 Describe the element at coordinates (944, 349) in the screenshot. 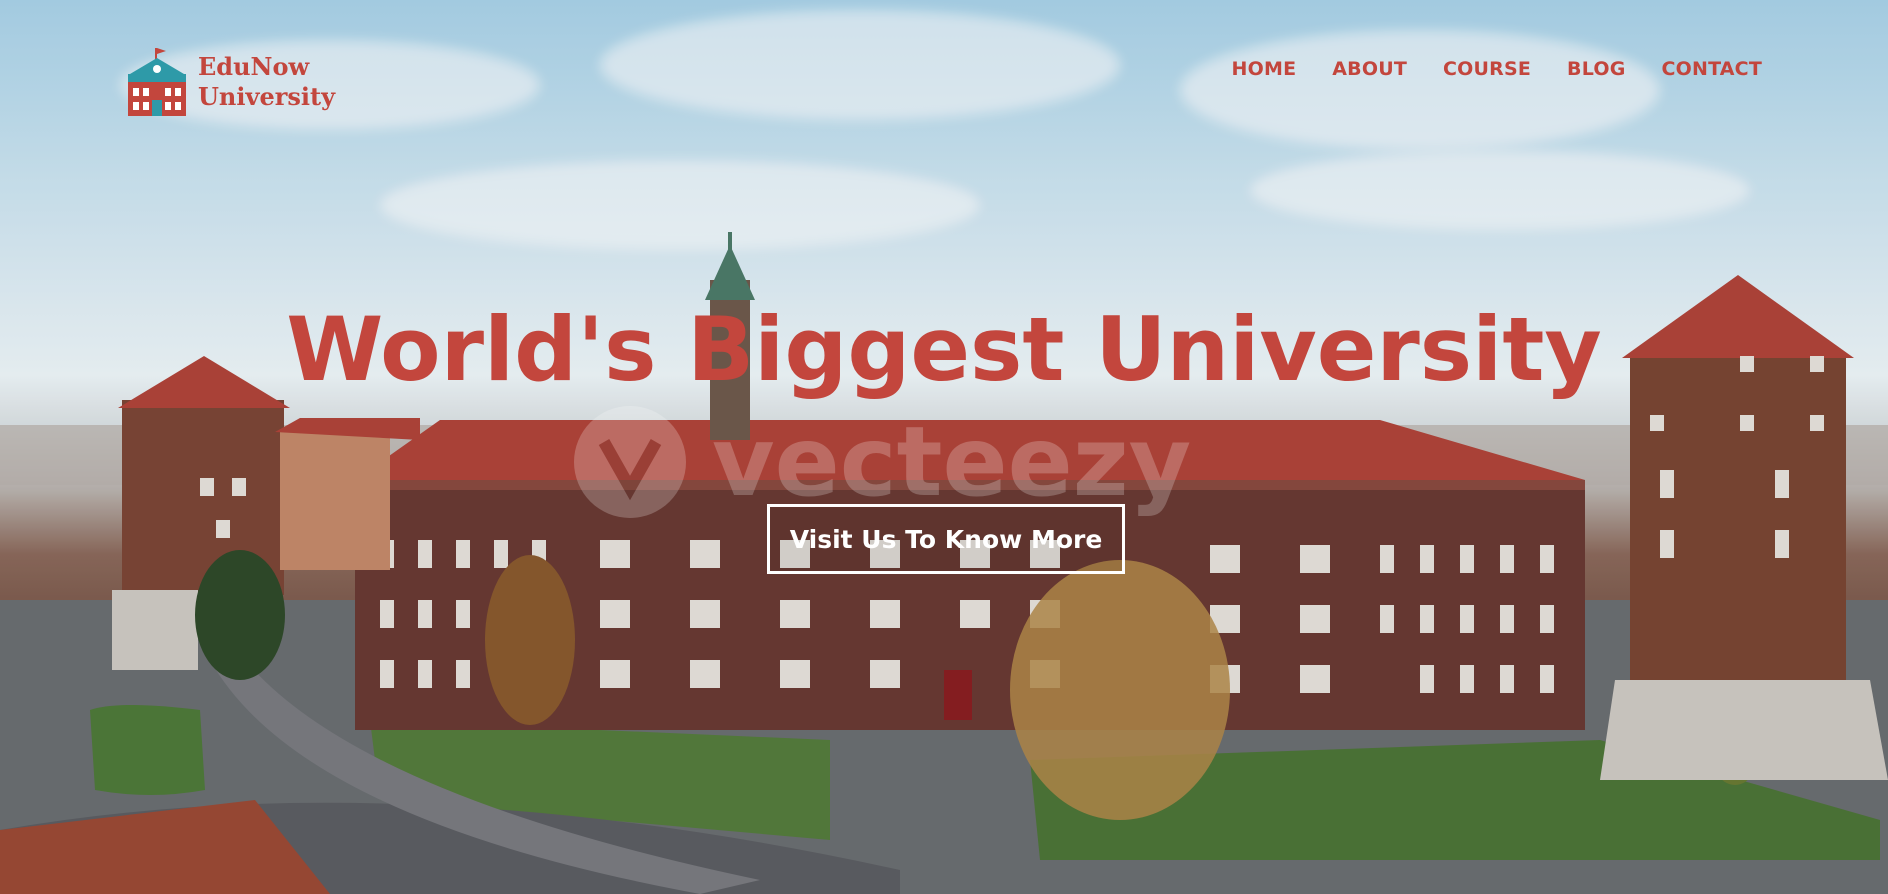

I see `hero-title: World's Biggest University` at that location.